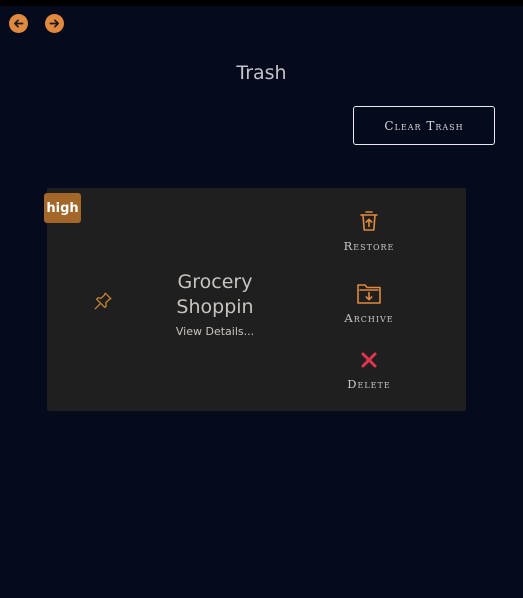  I want to click on delete-label: Delete, so click(369, 384).